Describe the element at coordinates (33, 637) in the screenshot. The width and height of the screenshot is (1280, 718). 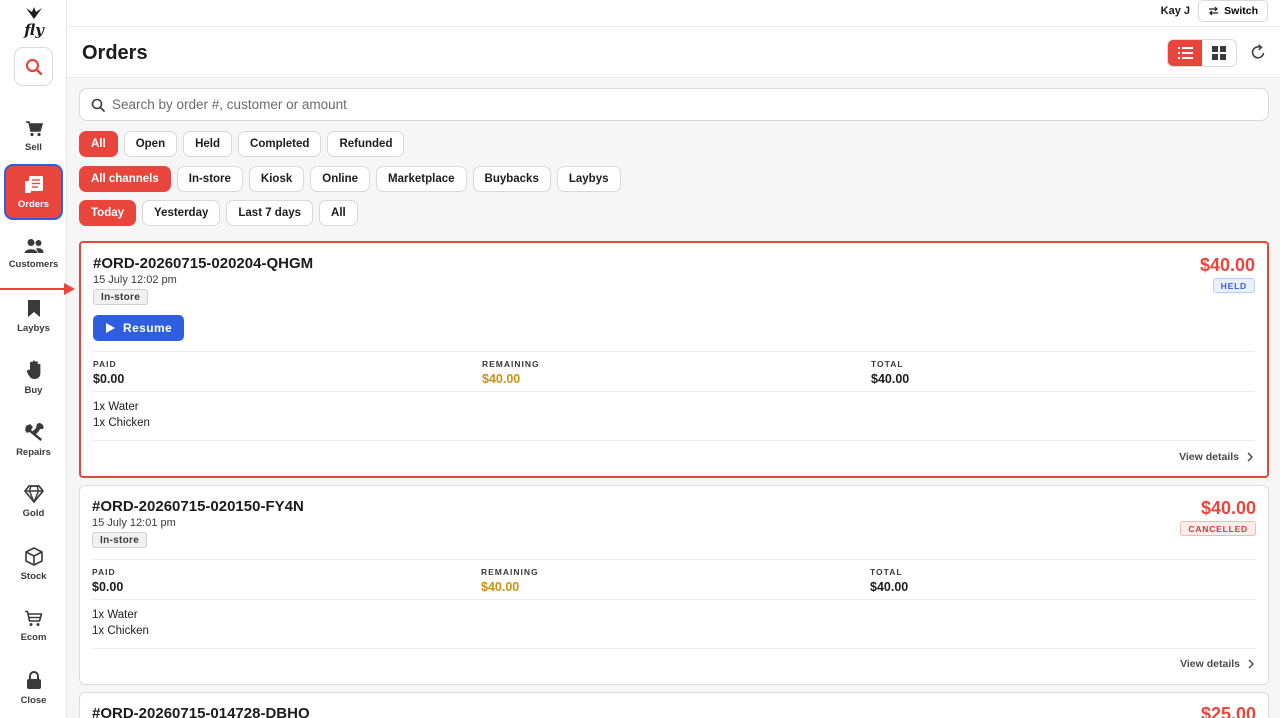
I see `sidebar-item-label: Ecom` at that location.